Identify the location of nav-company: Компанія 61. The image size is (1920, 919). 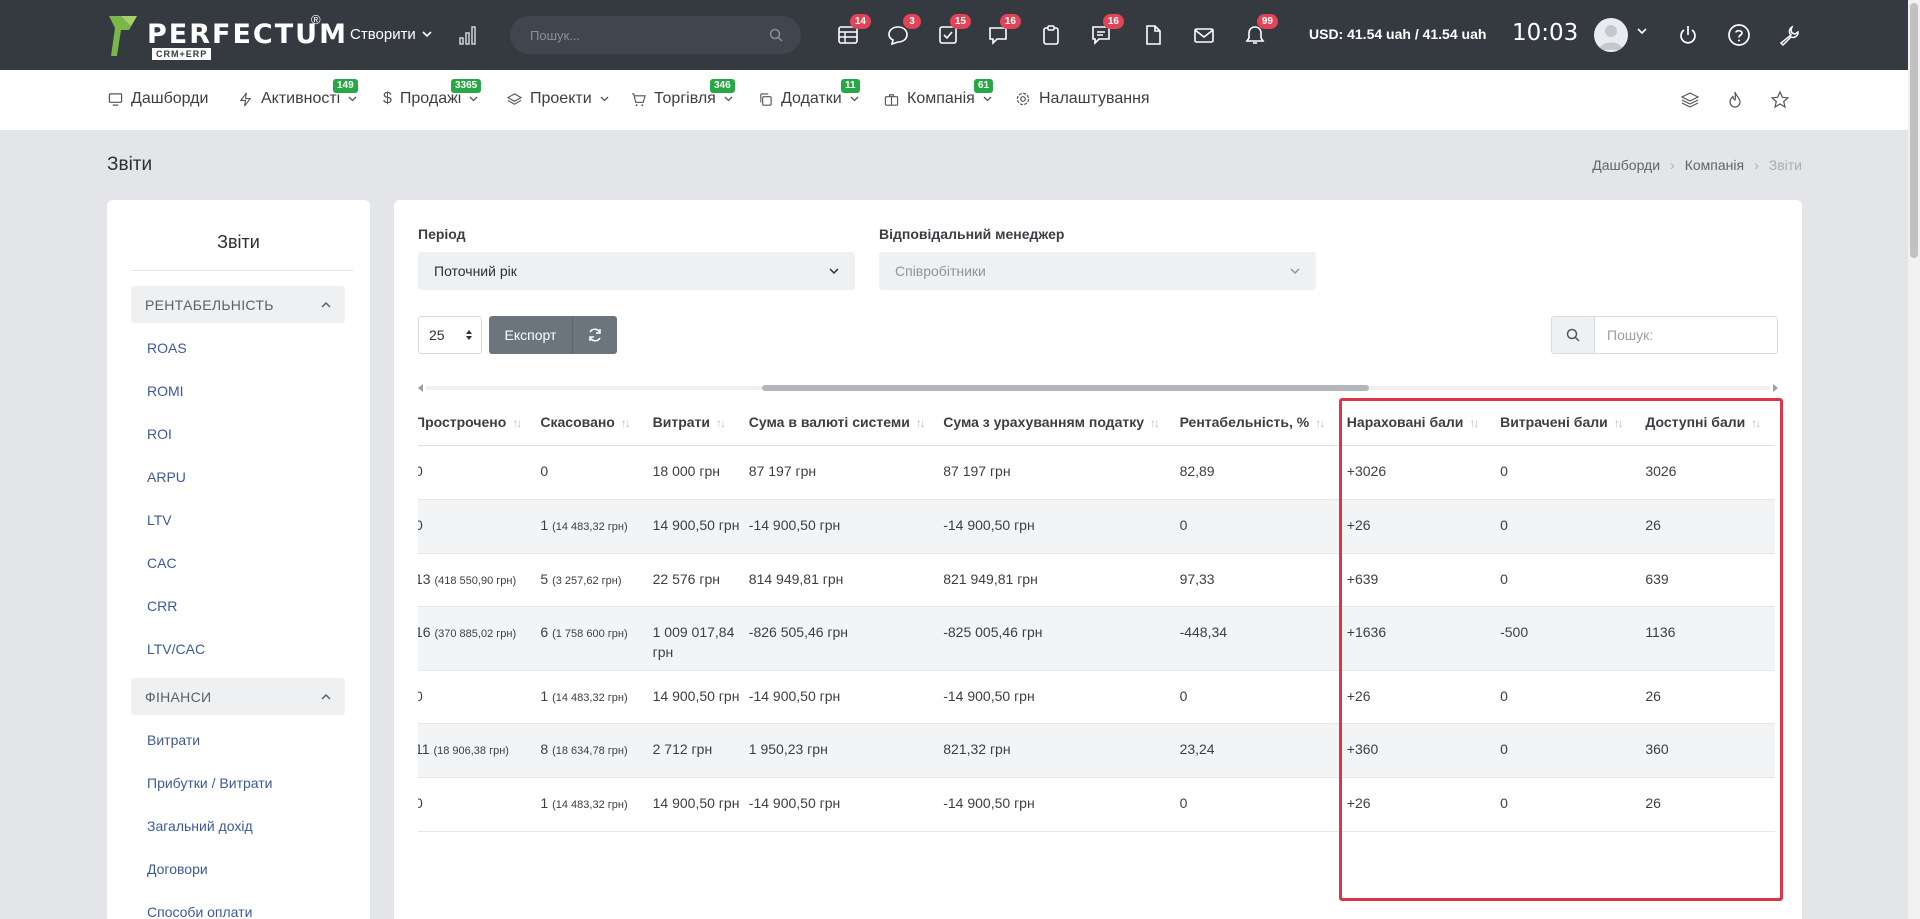
(939, 93).